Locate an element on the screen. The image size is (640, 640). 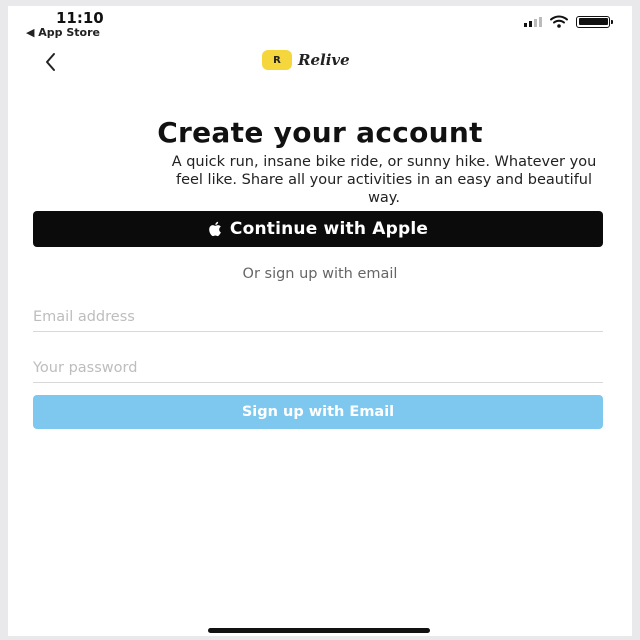
signal-icon is located at coordinates (533, 21).